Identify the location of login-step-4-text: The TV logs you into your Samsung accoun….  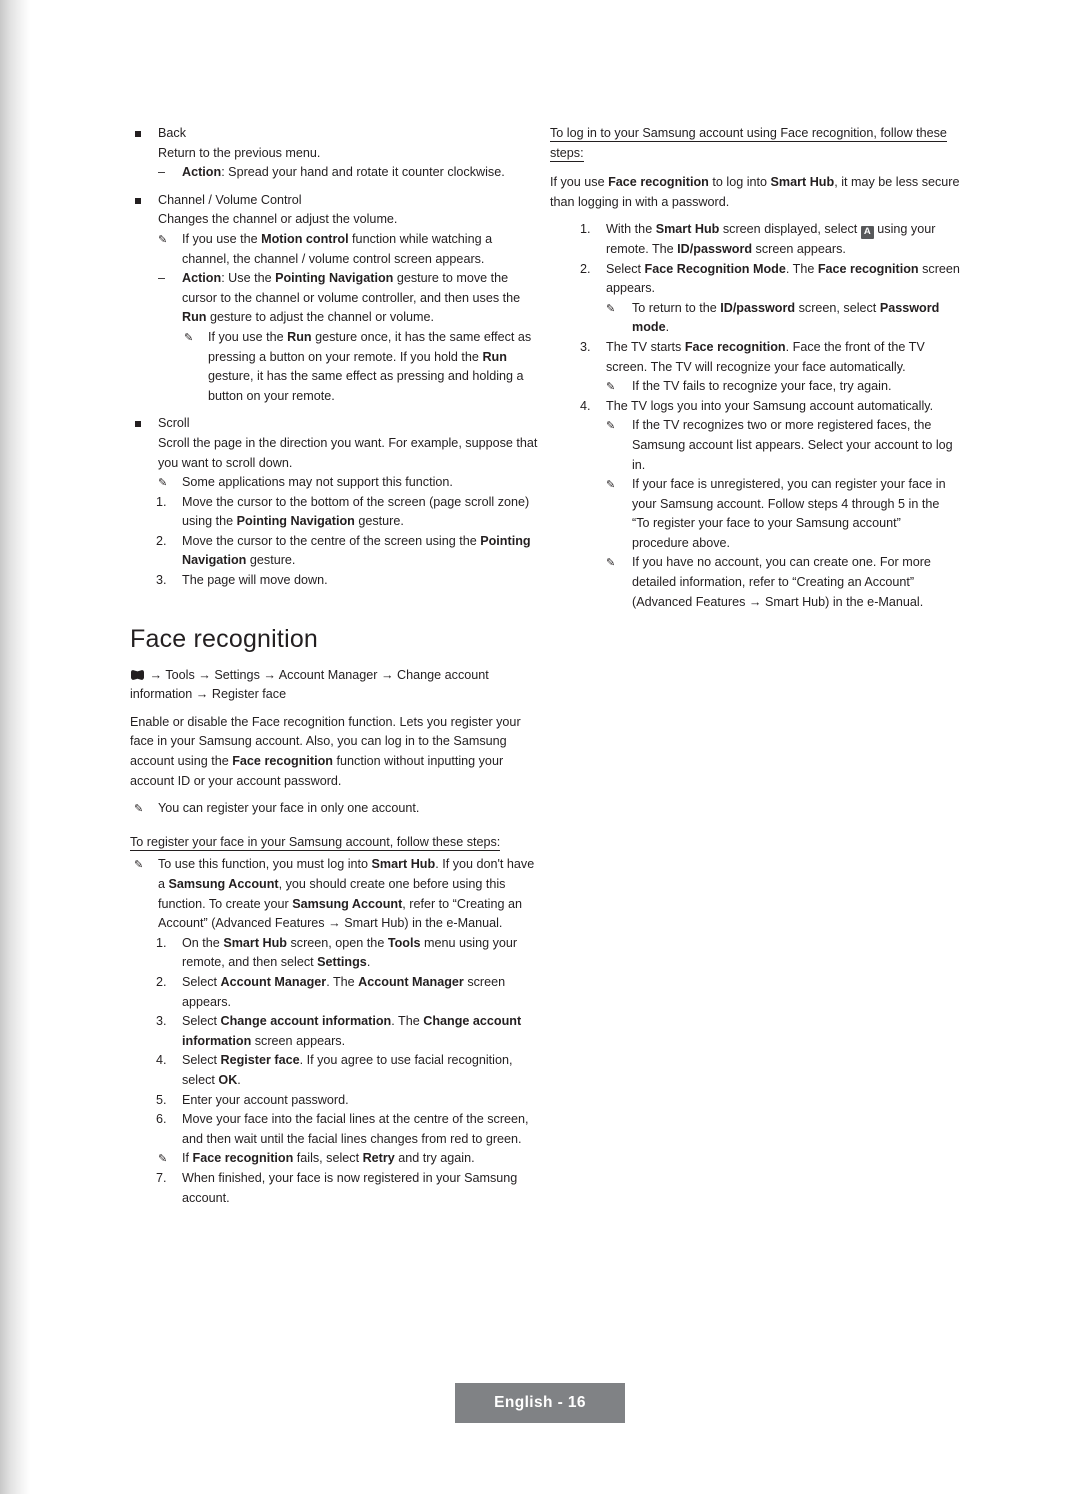
(770, 405).